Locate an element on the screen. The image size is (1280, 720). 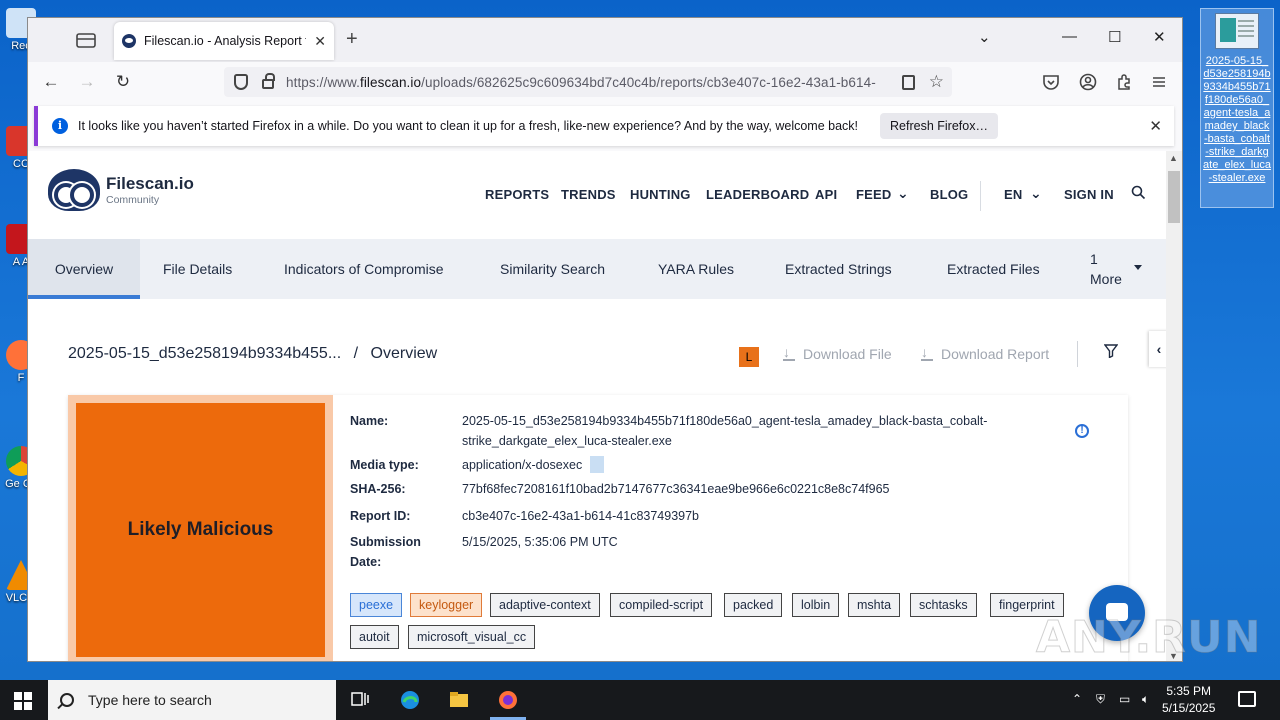
tag-lolbin: lolbin is located at coordinates (816, 605).